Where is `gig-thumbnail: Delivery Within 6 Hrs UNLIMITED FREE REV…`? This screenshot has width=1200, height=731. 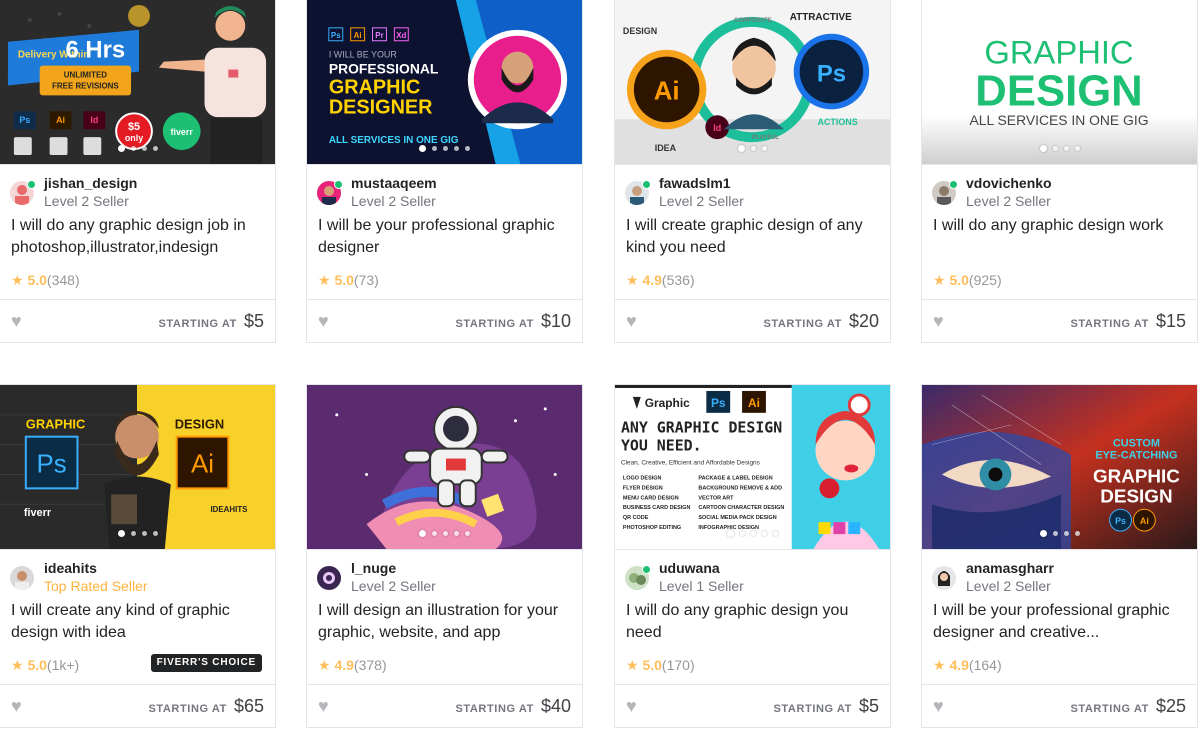 gig-thumbnail: Delivery Within 6 Hrs UNLIMITED FREE REV… is located at coordinates (137, 82).